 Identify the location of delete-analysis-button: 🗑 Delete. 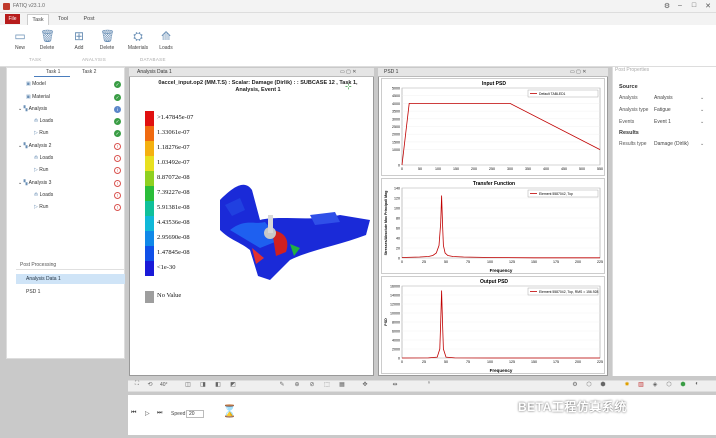
(107, 40).